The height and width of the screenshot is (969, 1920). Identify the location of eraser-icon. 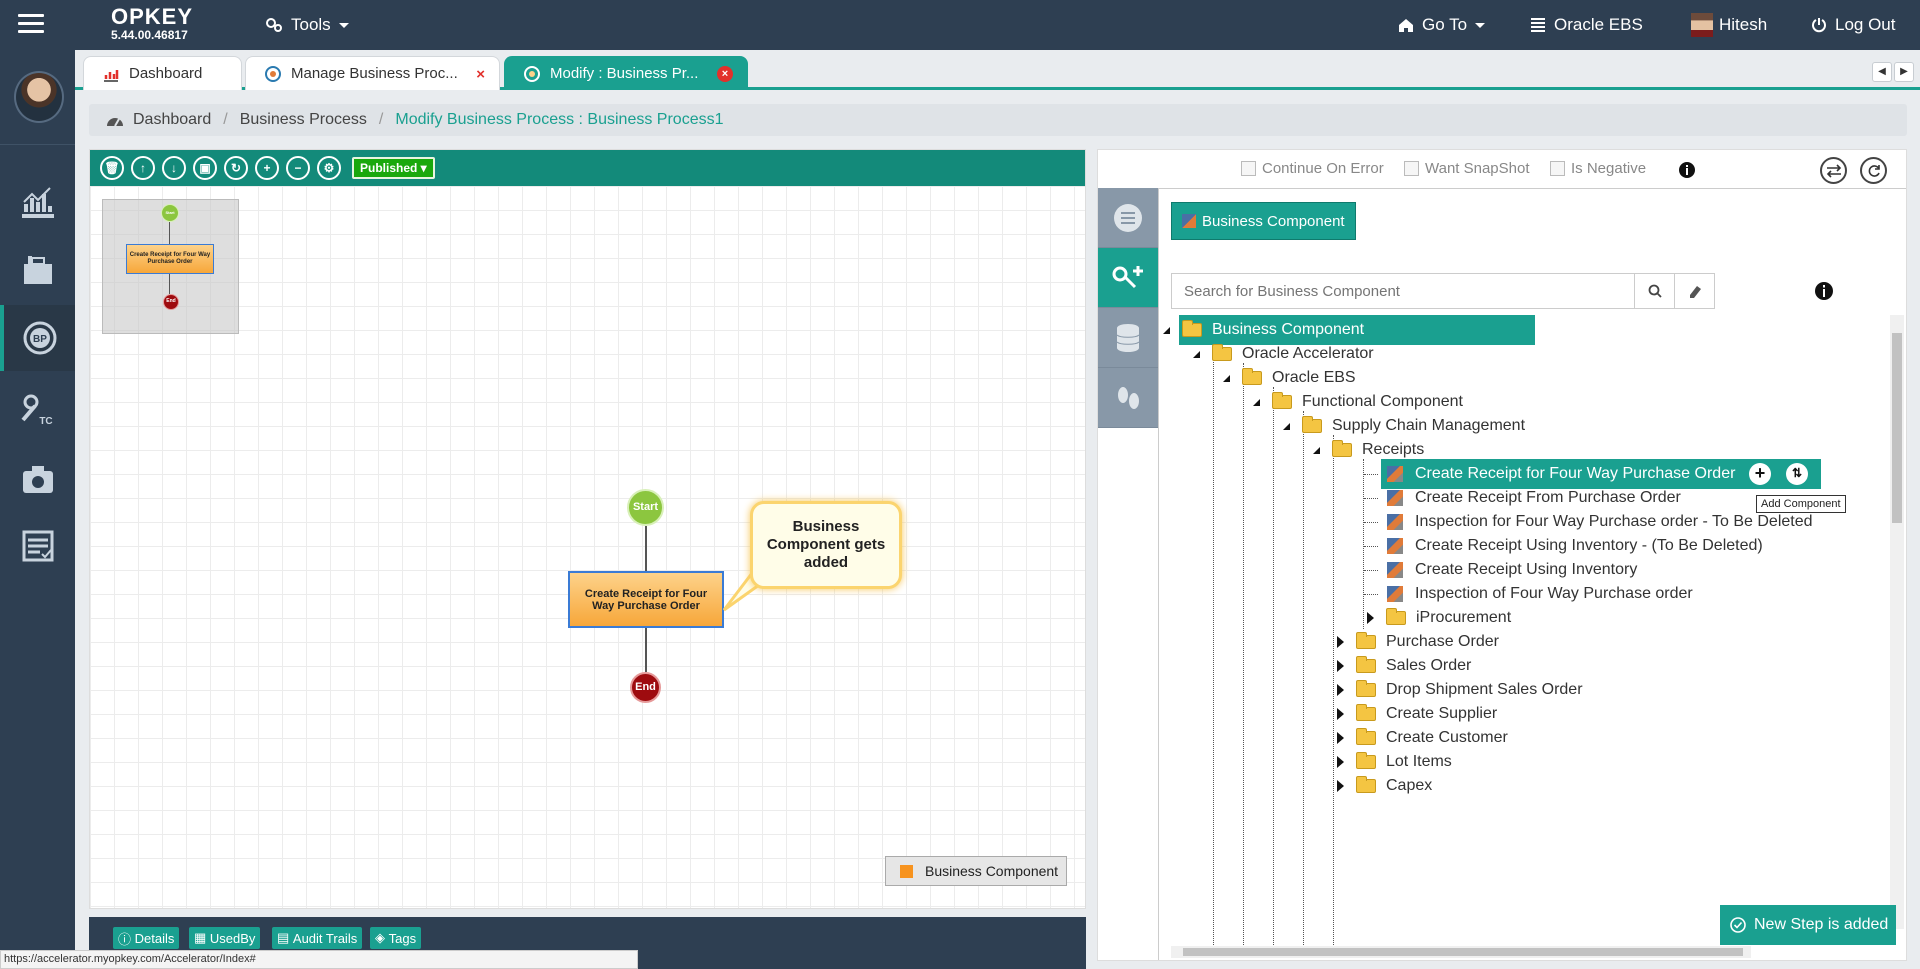
(1694, 291).